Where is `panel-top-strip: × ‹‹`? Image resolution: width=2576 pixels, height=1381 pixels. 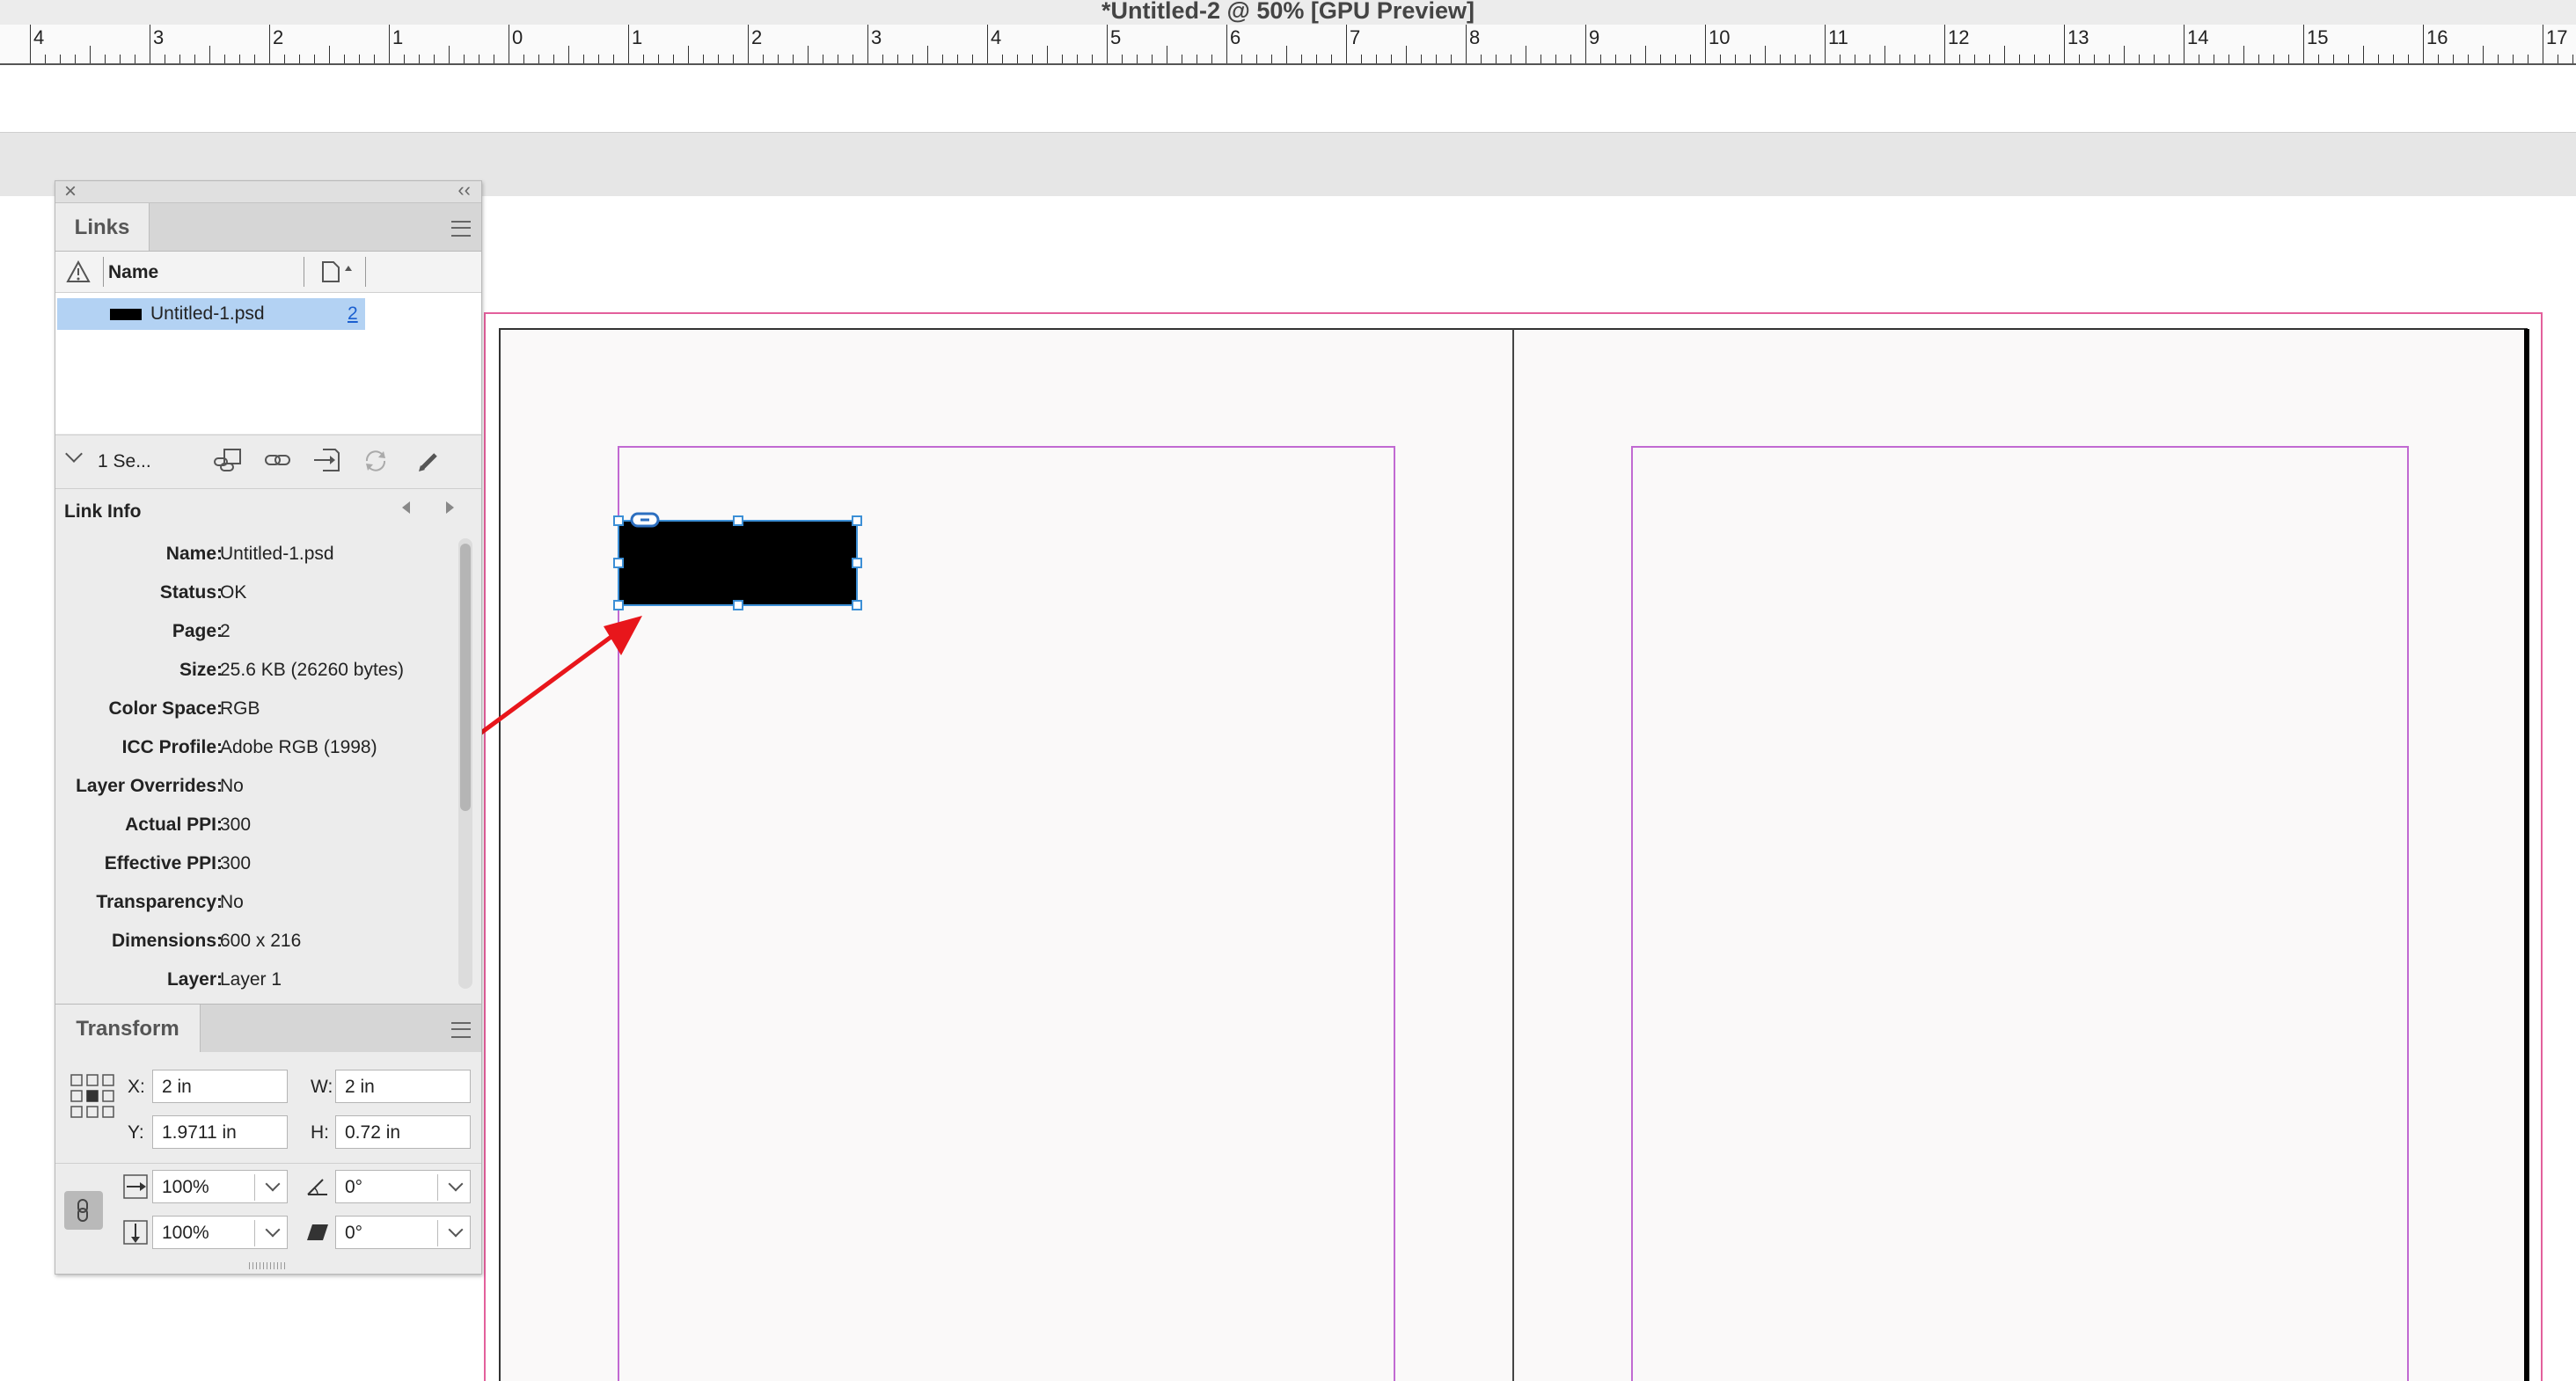 panel-top-strip: × ‹‹ is located at coordinates (268, 191).